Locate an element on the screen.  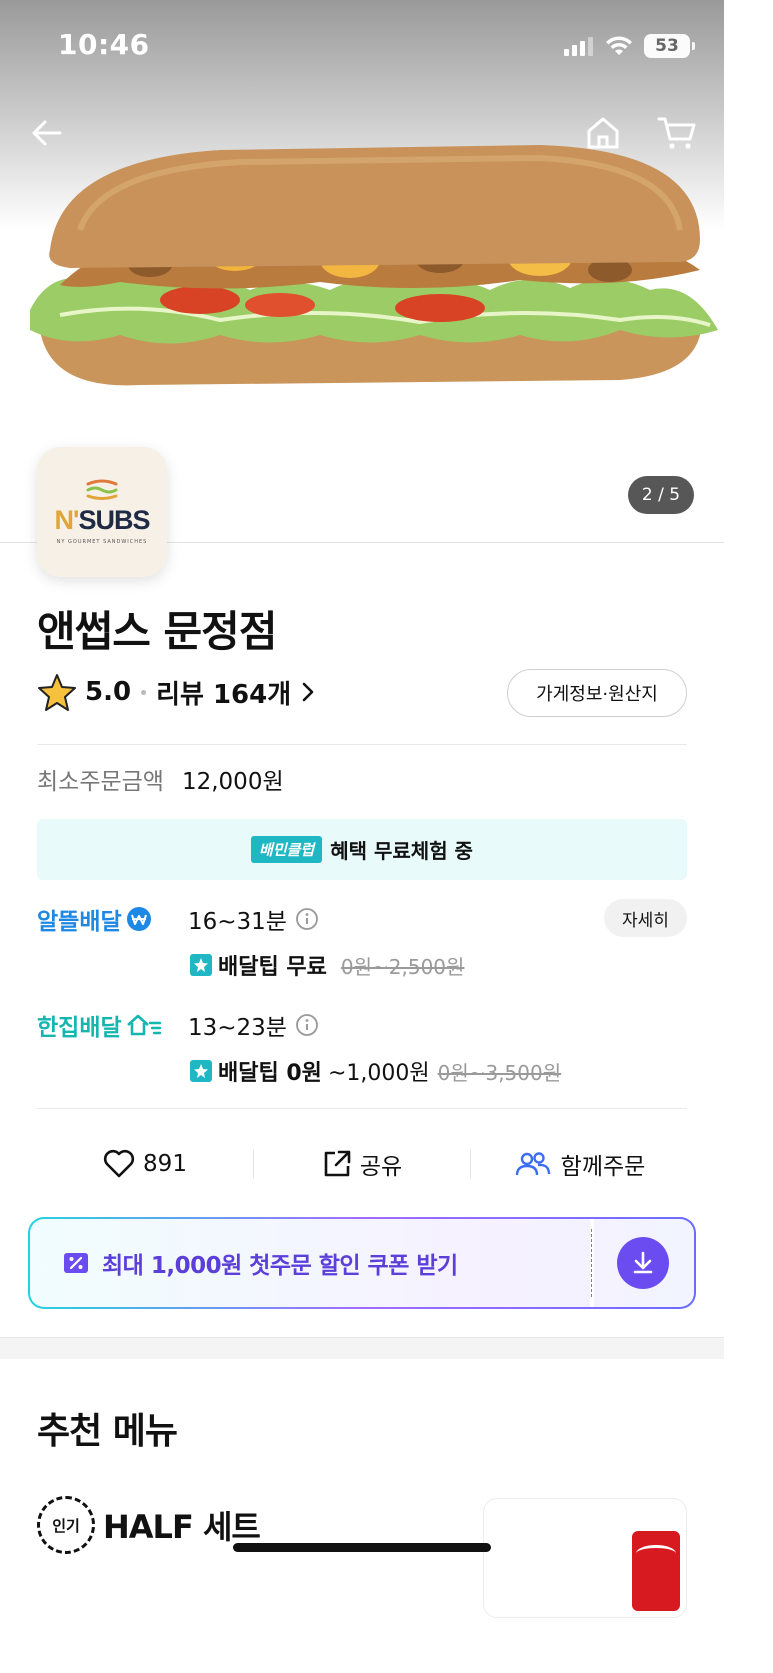
baemin-club-badge: 배민클럽 is located at coordinates (287, 849).